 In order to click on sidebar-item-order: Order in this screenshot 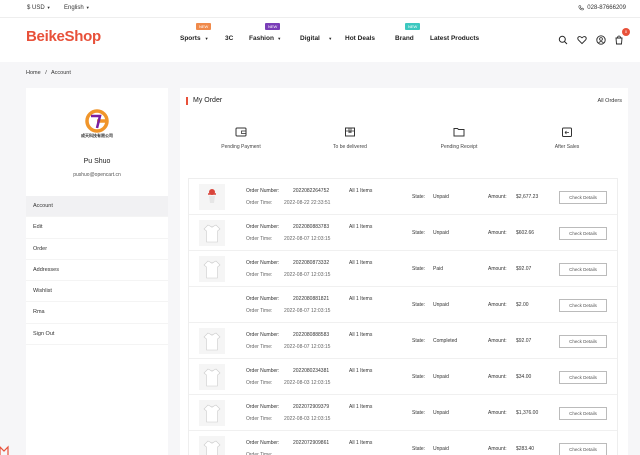, I will do `click(97, 249)`.